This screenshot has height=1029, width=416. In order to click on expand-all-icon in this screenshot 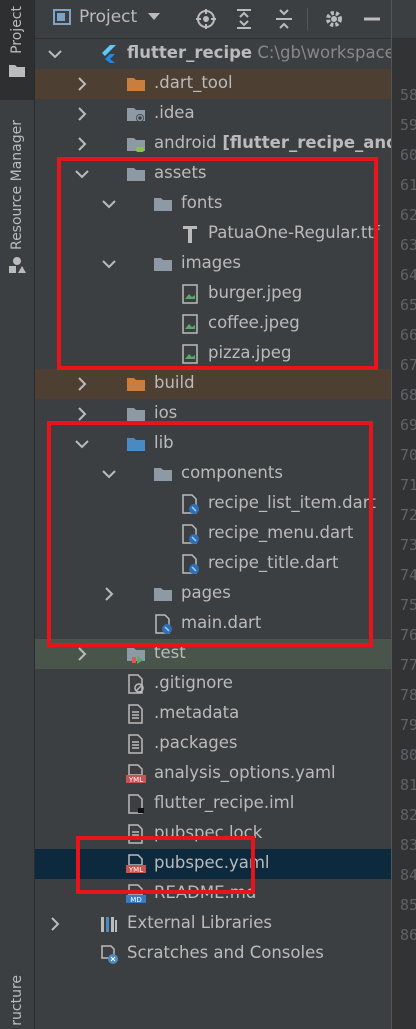, I will do `click(244, 19)`.